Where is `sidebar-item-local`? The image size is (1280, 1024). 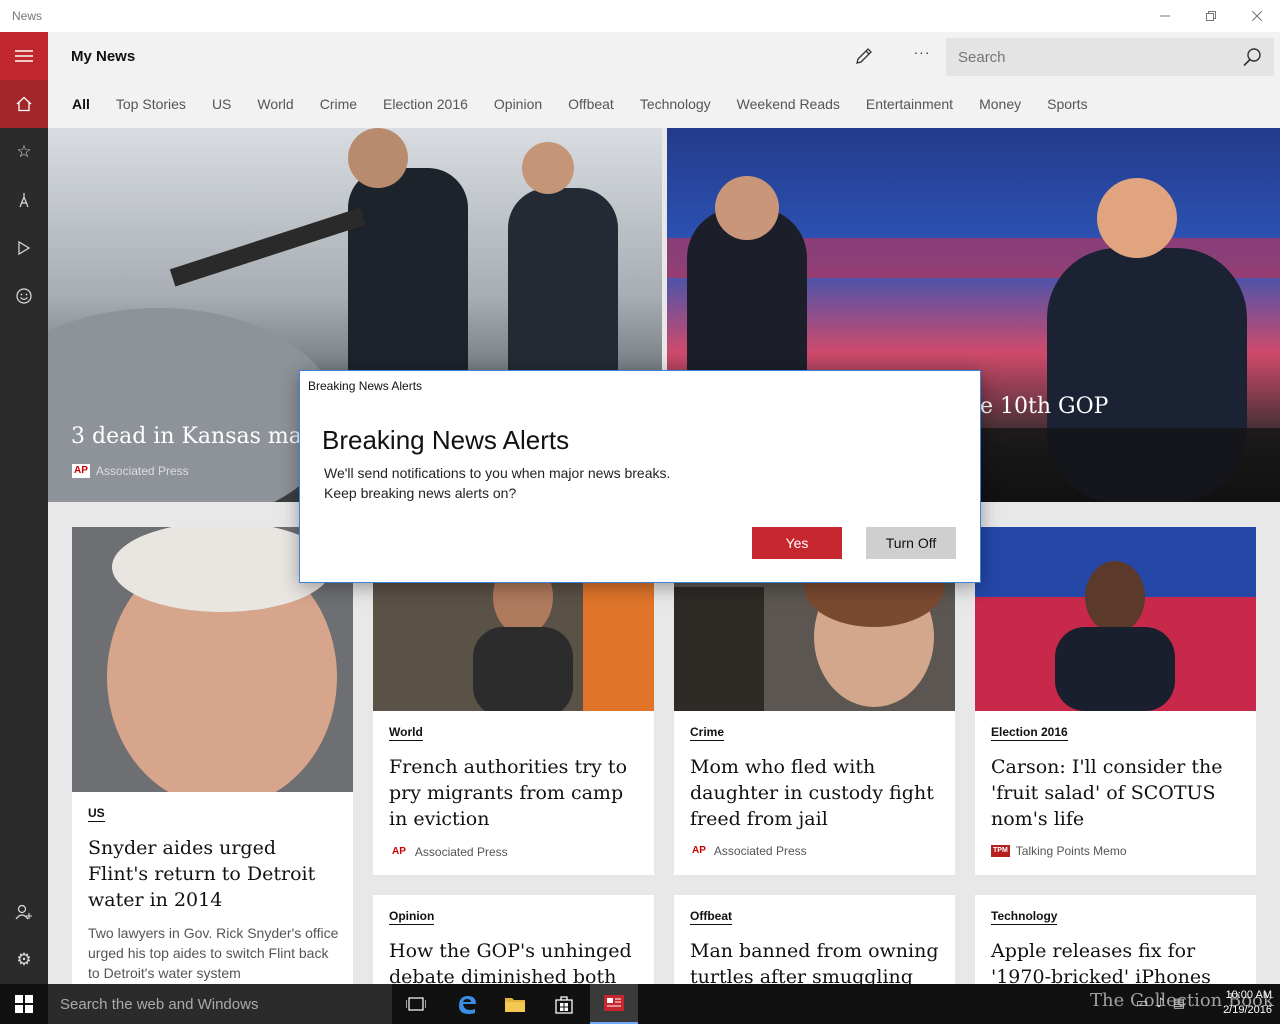 sidebar-item-local is located at coordinates (24, 200).